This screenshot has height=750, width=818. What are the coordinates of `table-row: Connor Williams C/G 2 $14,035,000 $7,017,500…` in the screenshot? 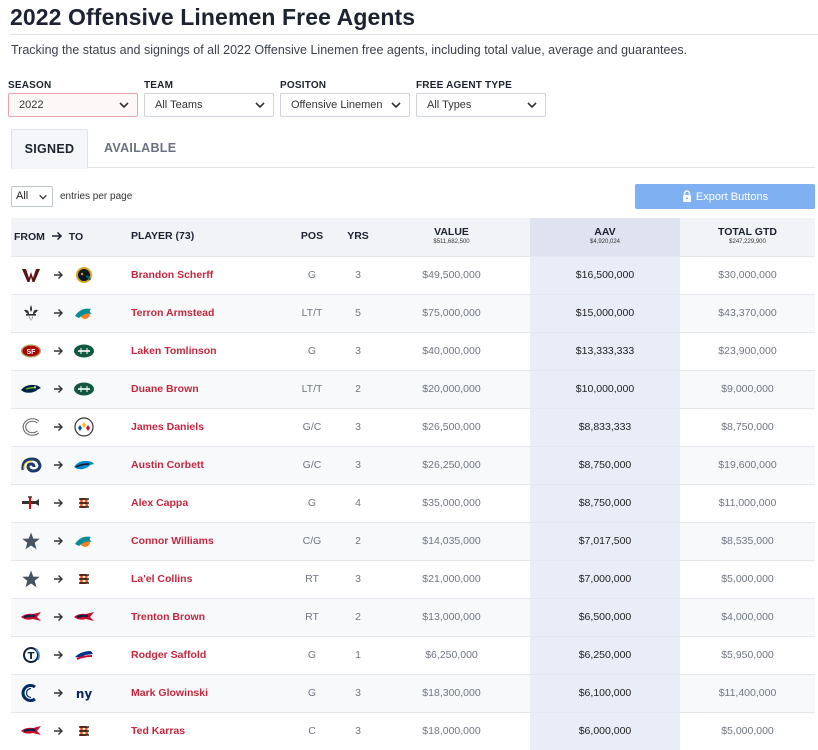 It's located at (413, 540).